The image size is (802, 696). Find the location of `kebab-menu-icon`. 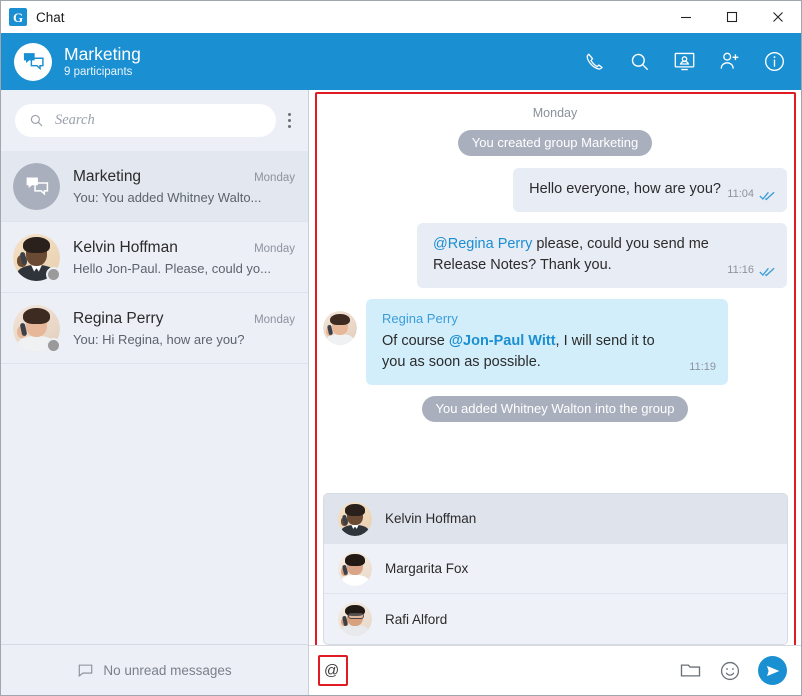

kebab-menu-icon is located at coordinates (289, 121).